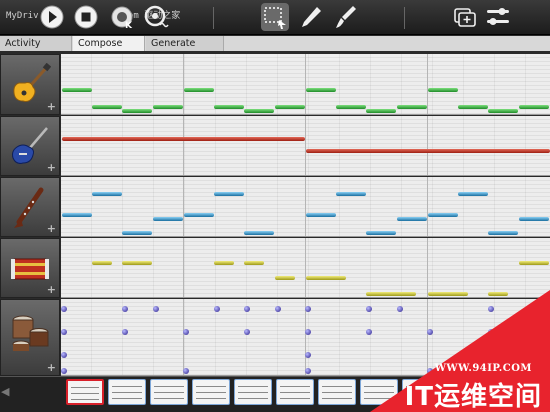  What do you see at coordinates (465, 17) in the screenshot?
I see `add-layer-button` at bounding box center [465, 17].